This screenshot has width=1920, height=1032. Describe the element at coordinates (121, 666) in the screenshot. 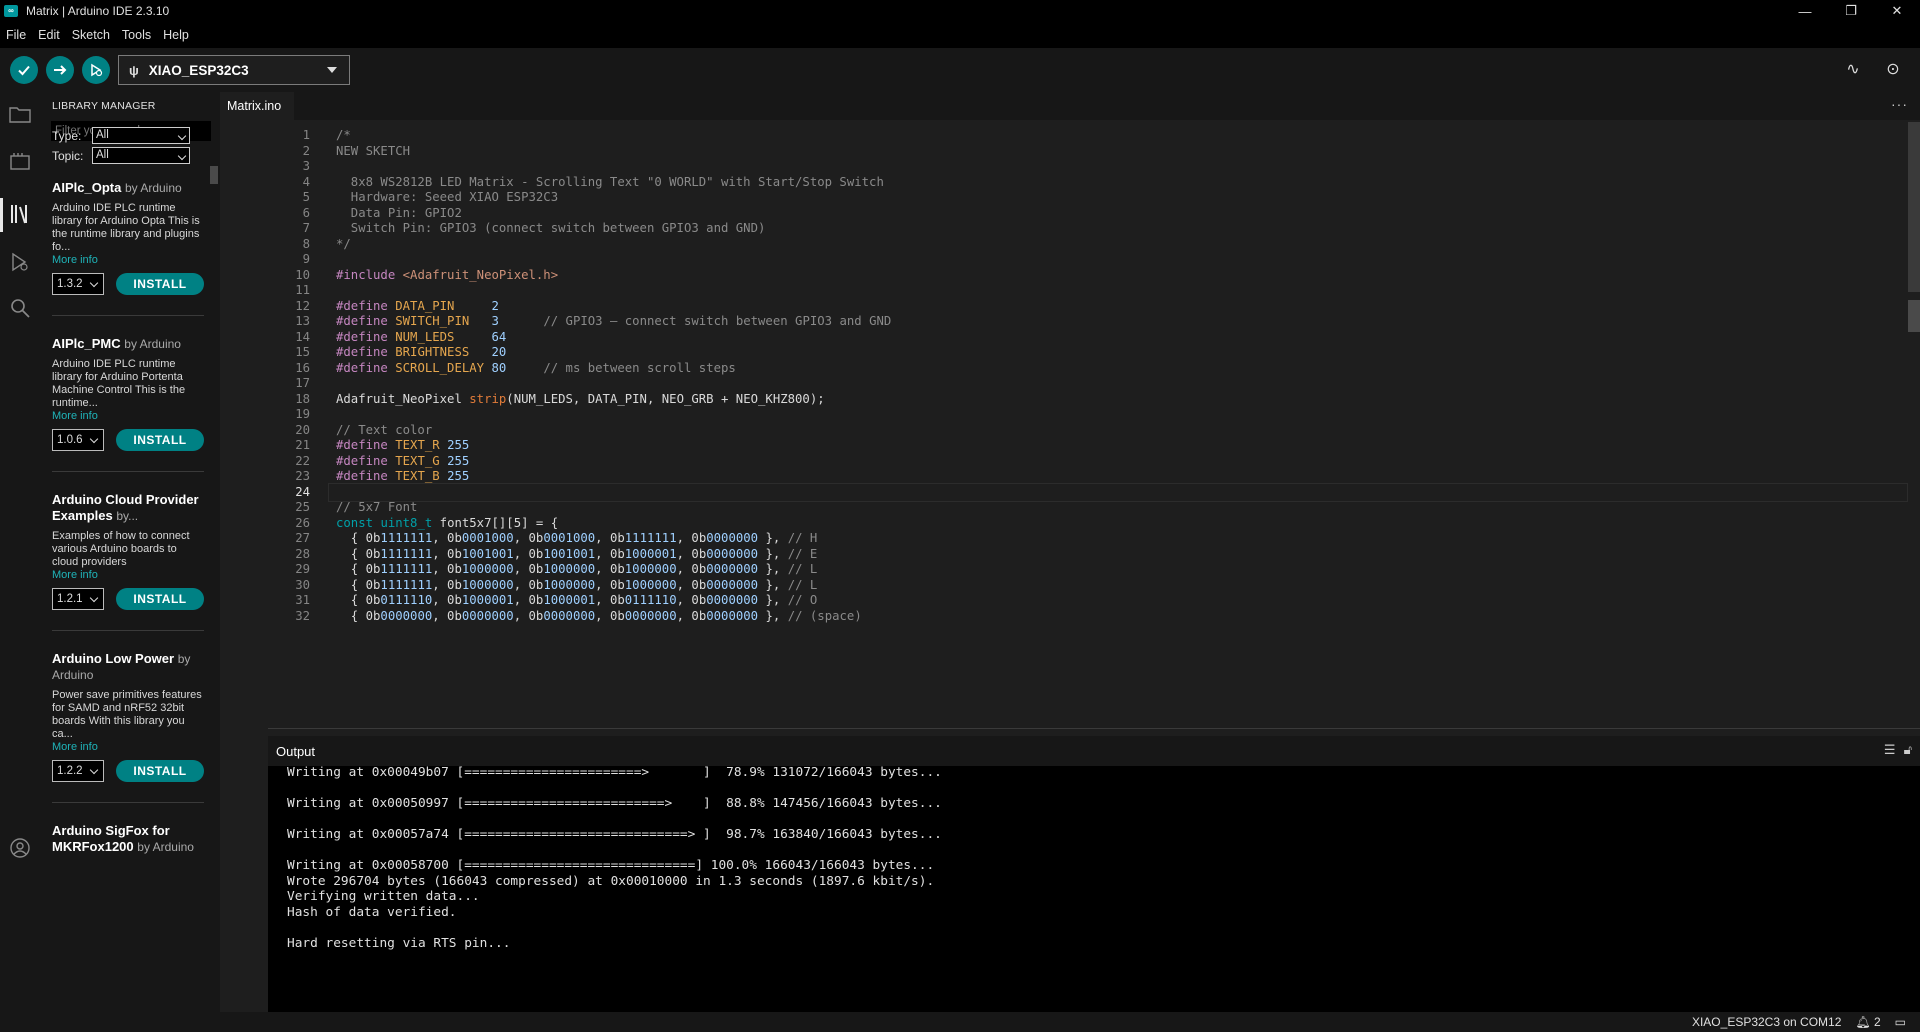

I see `library-name: Arduino Low Power by Arduino` at that location.